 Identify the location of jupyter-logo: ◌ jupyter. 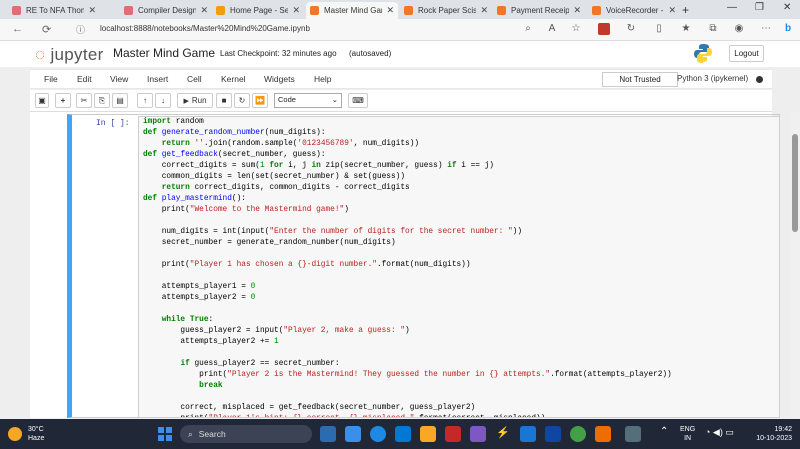
(69, 55).